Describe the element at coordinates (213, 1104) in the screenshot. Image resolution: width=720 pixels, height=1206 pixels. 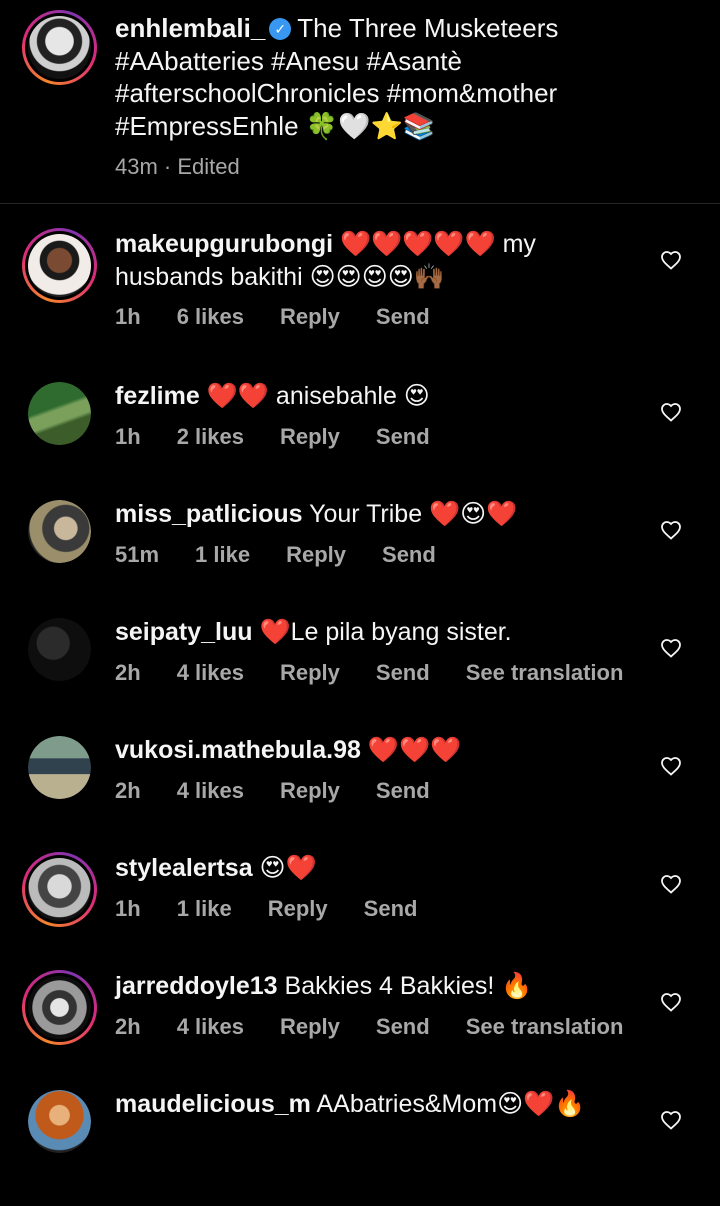
I see `comment-username: maudelicious_m` at that location.